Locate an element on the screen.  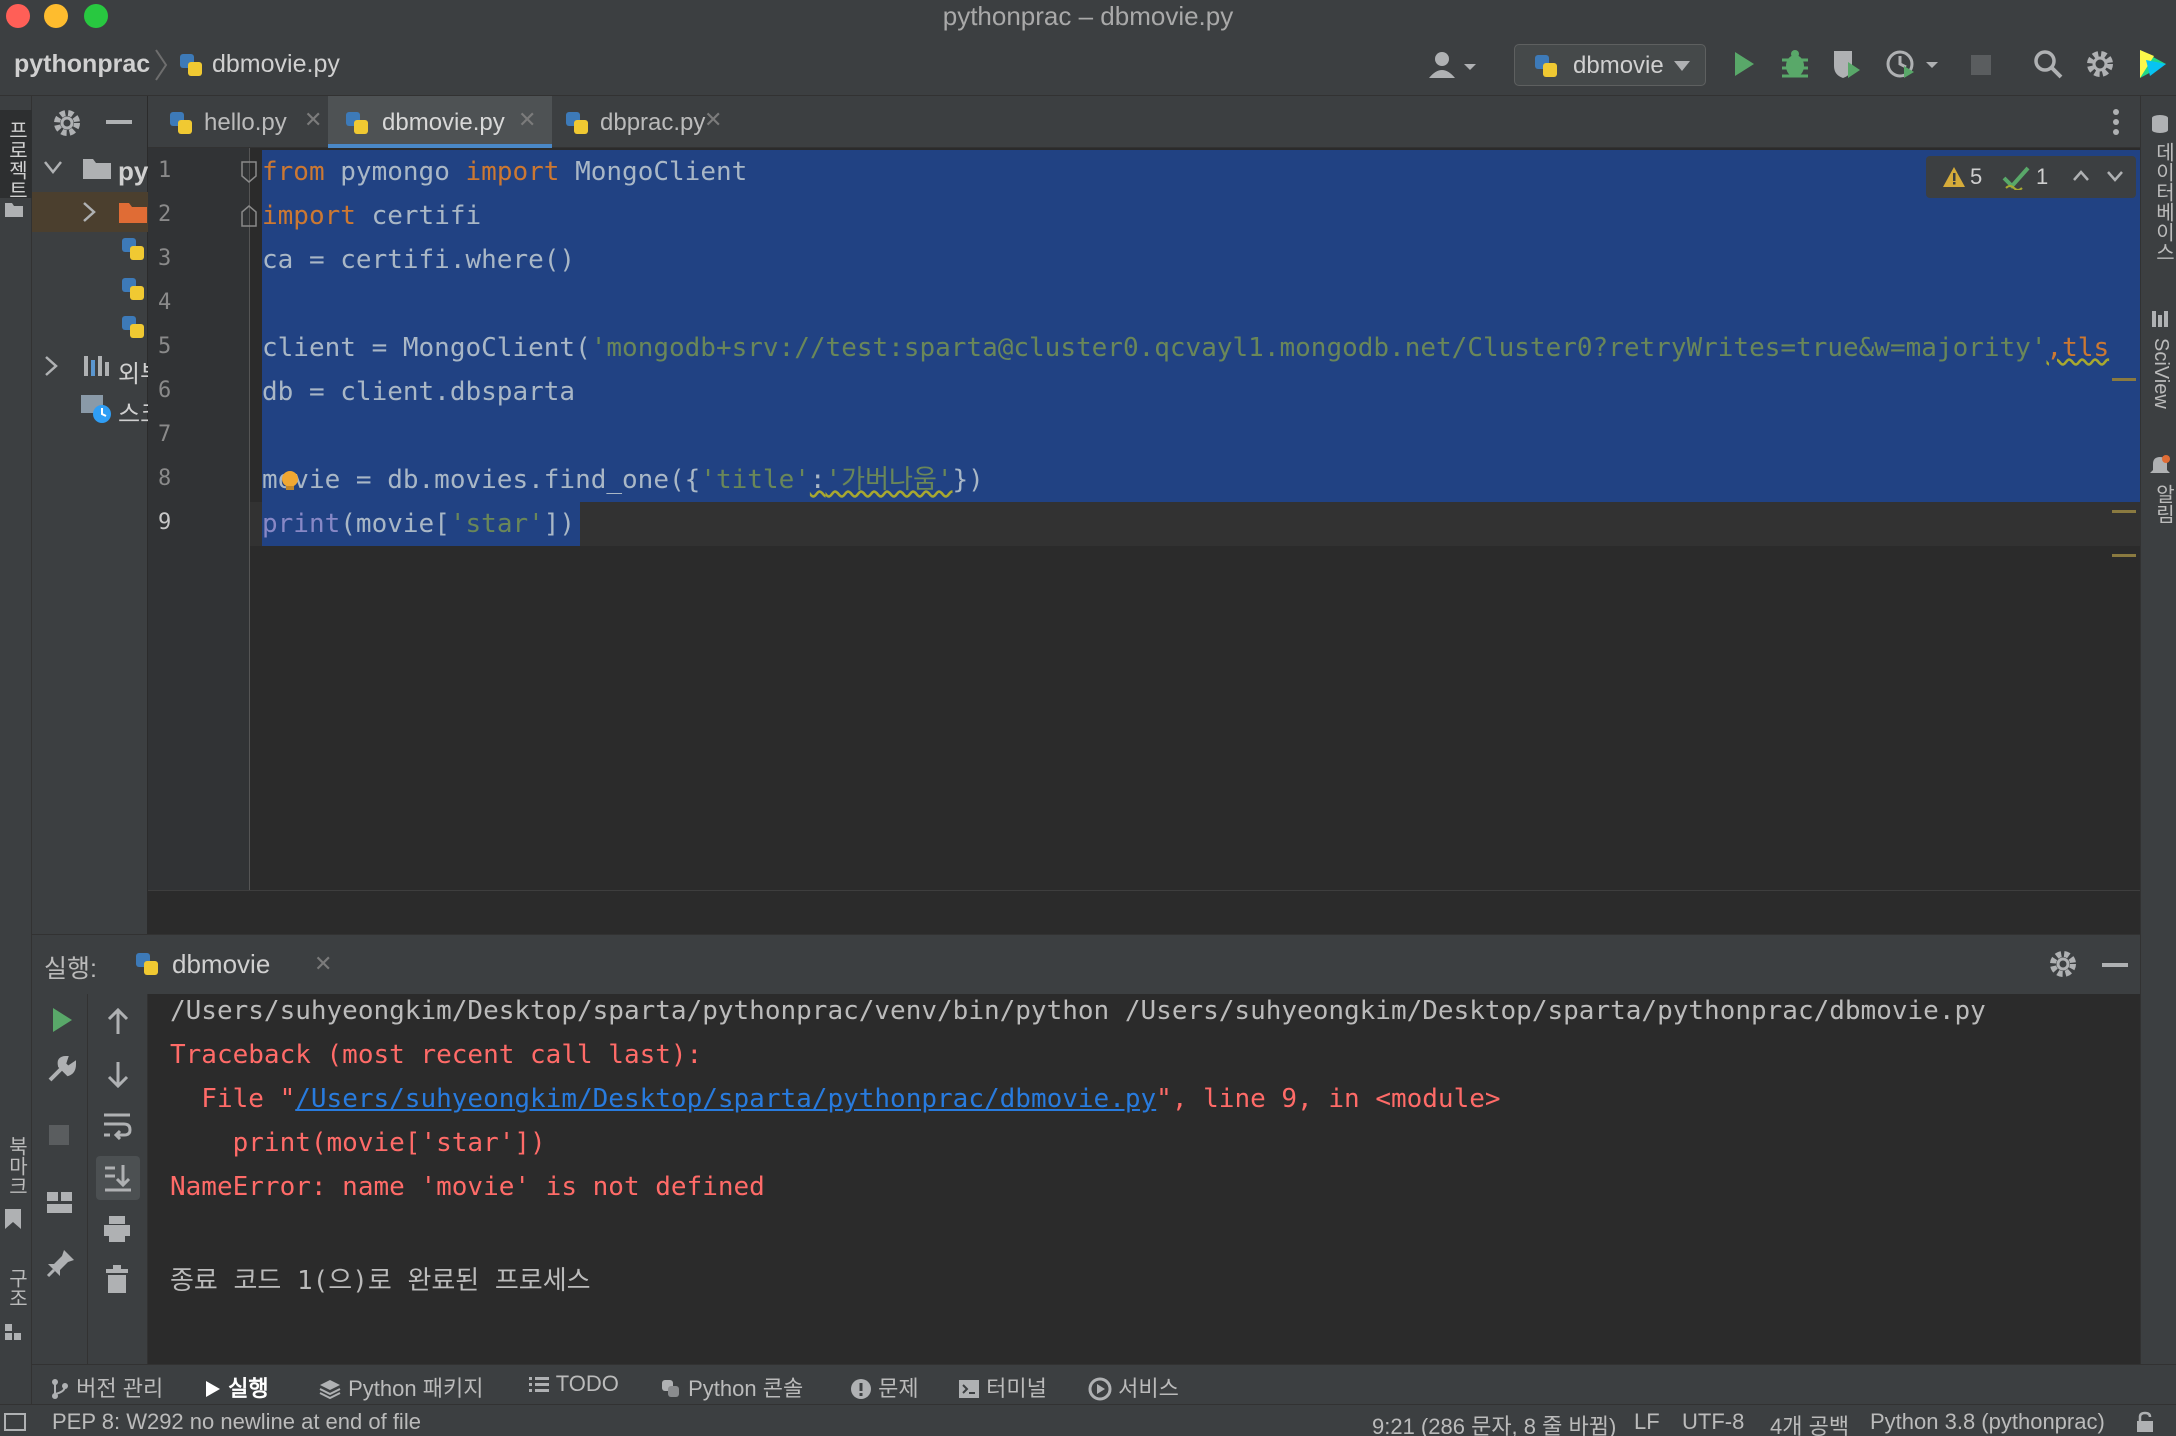
fold-end-icon is located at coordinates (249, 215).